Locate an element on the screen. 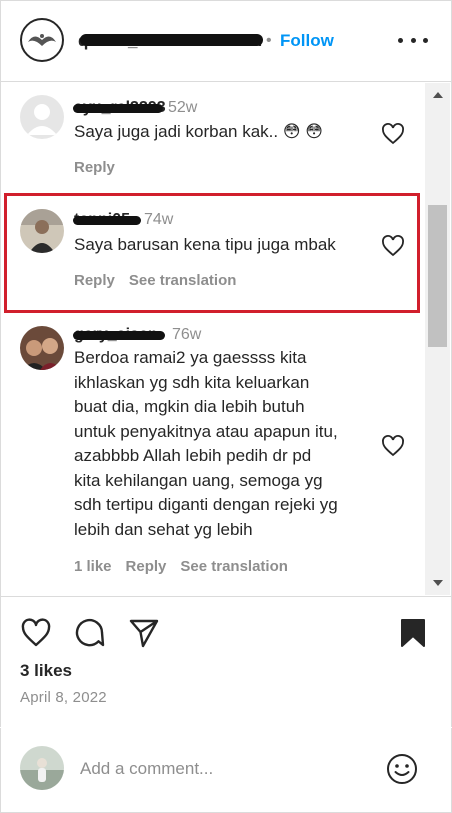 This screenshot has width=452, height=813. account-avatar is located at coordinates (42, 40).